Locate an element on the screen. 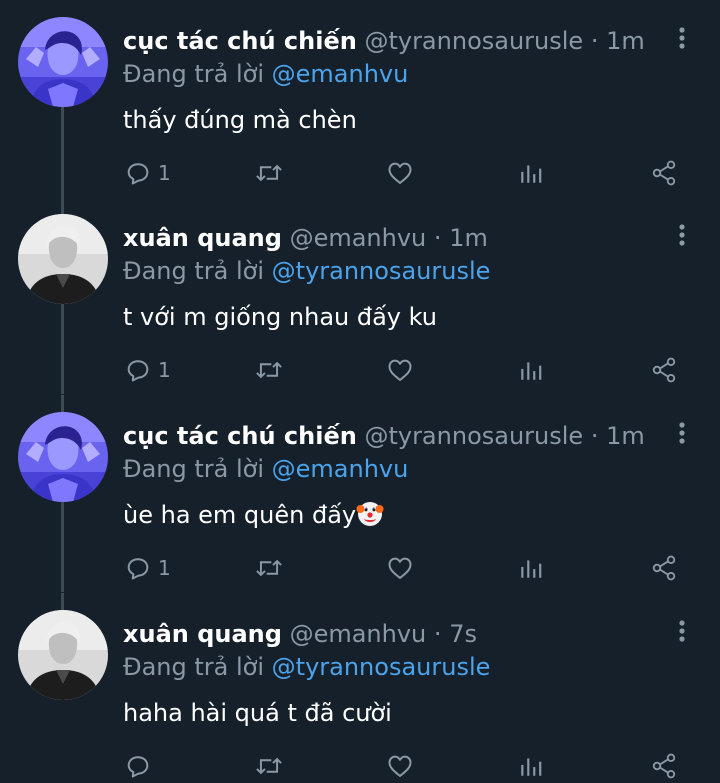 This screenshot has height=783, width=720. avatar-blue-portrait is located at coordinates (63, 62).